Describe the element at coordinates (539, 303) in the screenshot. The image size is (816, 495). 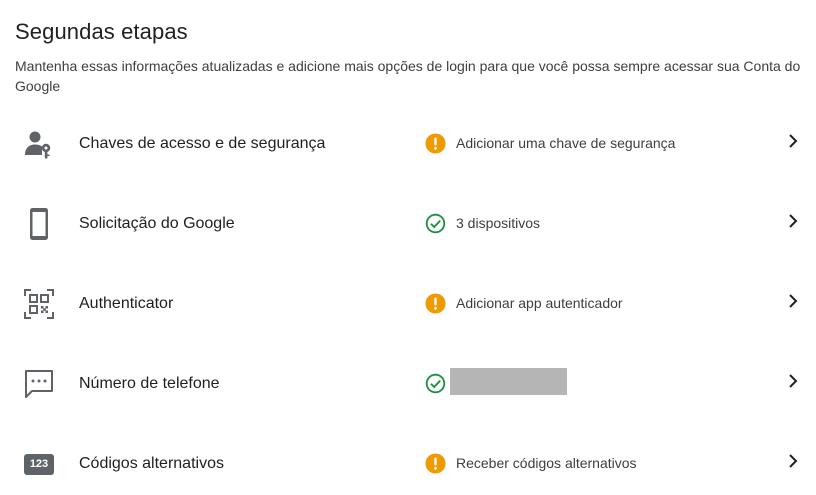
I see `row-status-text: Adicionar app autenticador` at that location.